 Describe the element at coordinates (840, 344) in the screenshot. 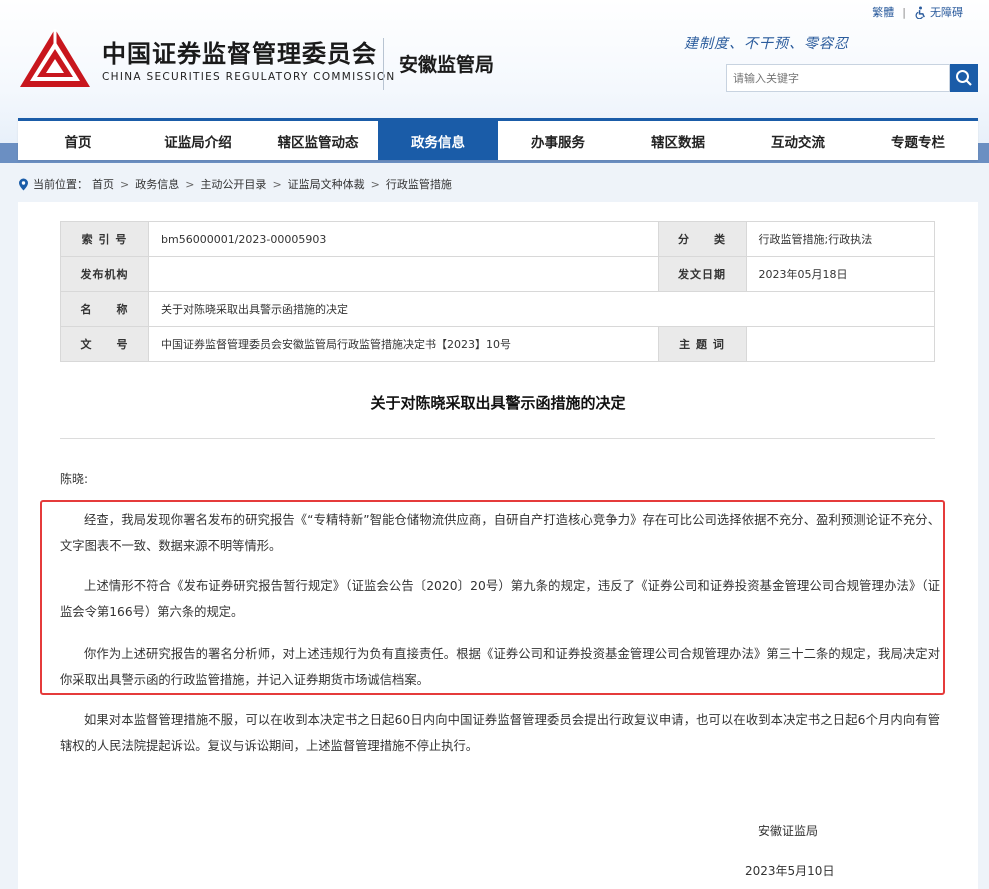

I see `subject-value` at that location.